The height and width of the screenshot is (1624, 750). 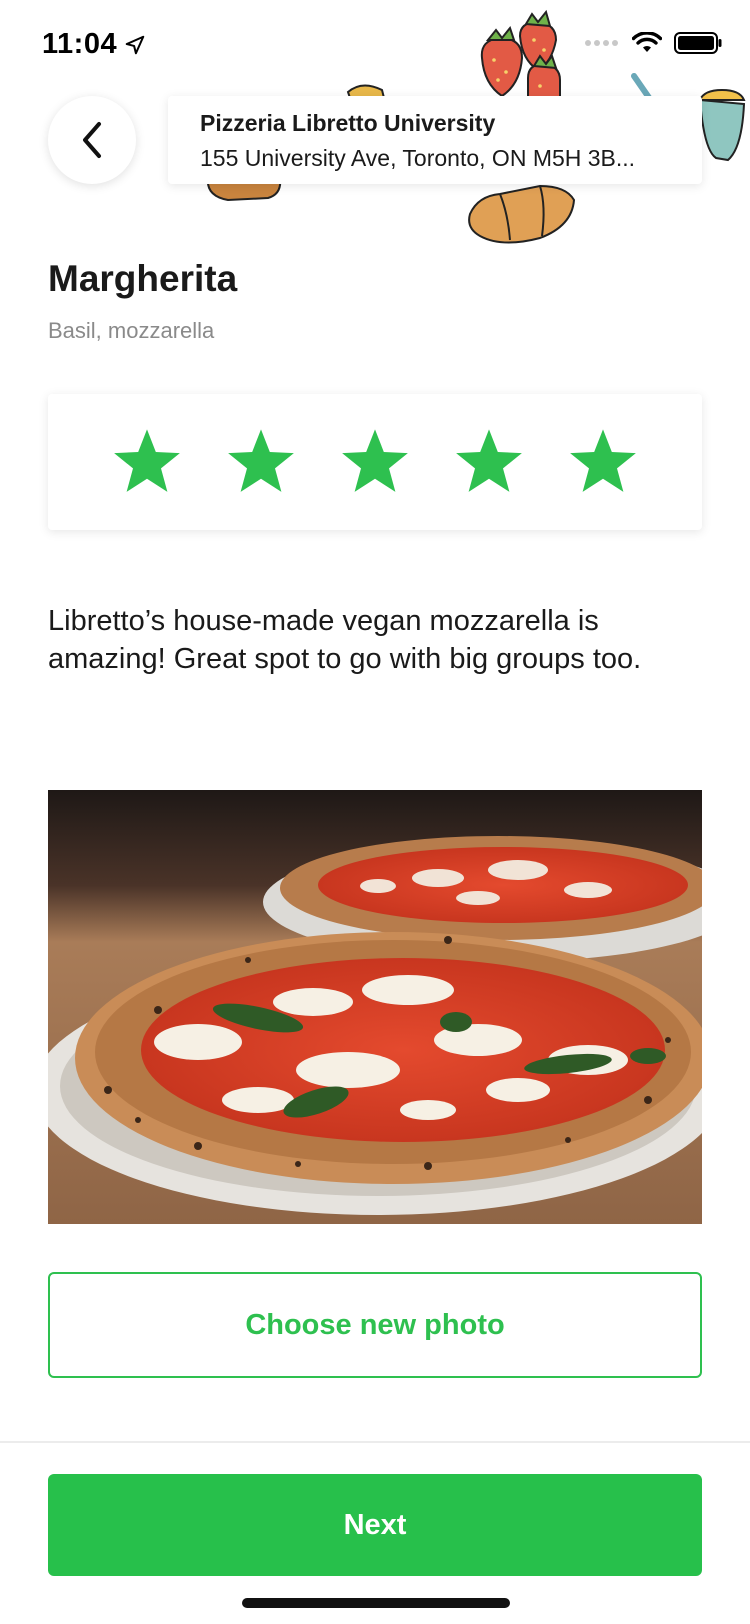 I want to click on status-indicators, so click(x=653, y=43).